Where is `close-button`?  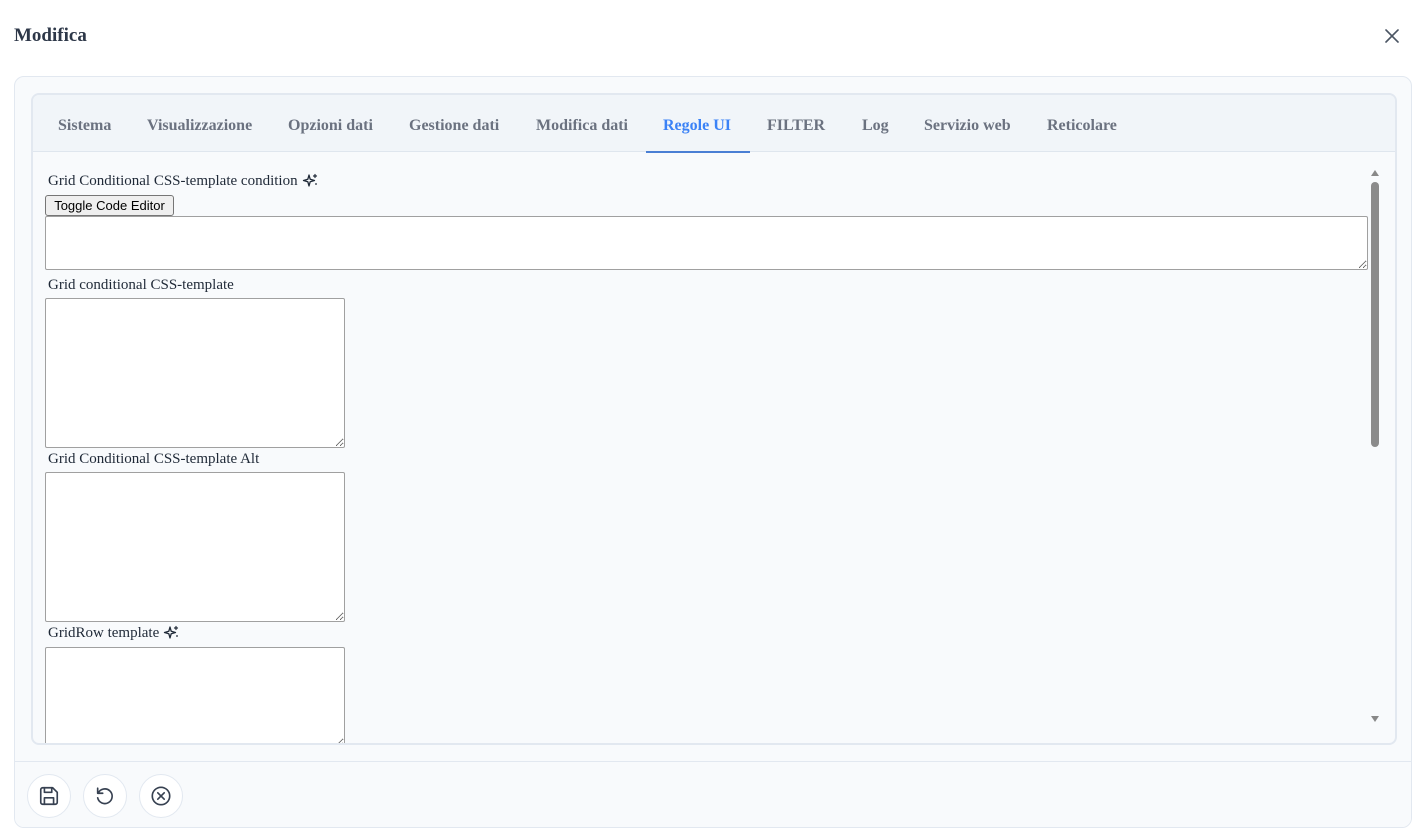 close-button is located at coordinates (1392, 36).